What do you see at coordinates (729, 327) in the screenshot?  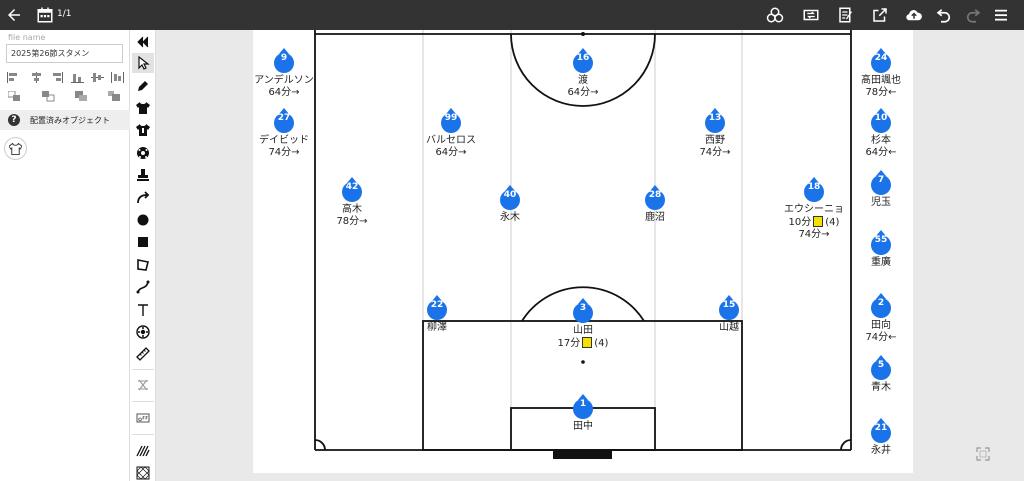 I see `player-name: 山越` at bounding box center [729, 327].